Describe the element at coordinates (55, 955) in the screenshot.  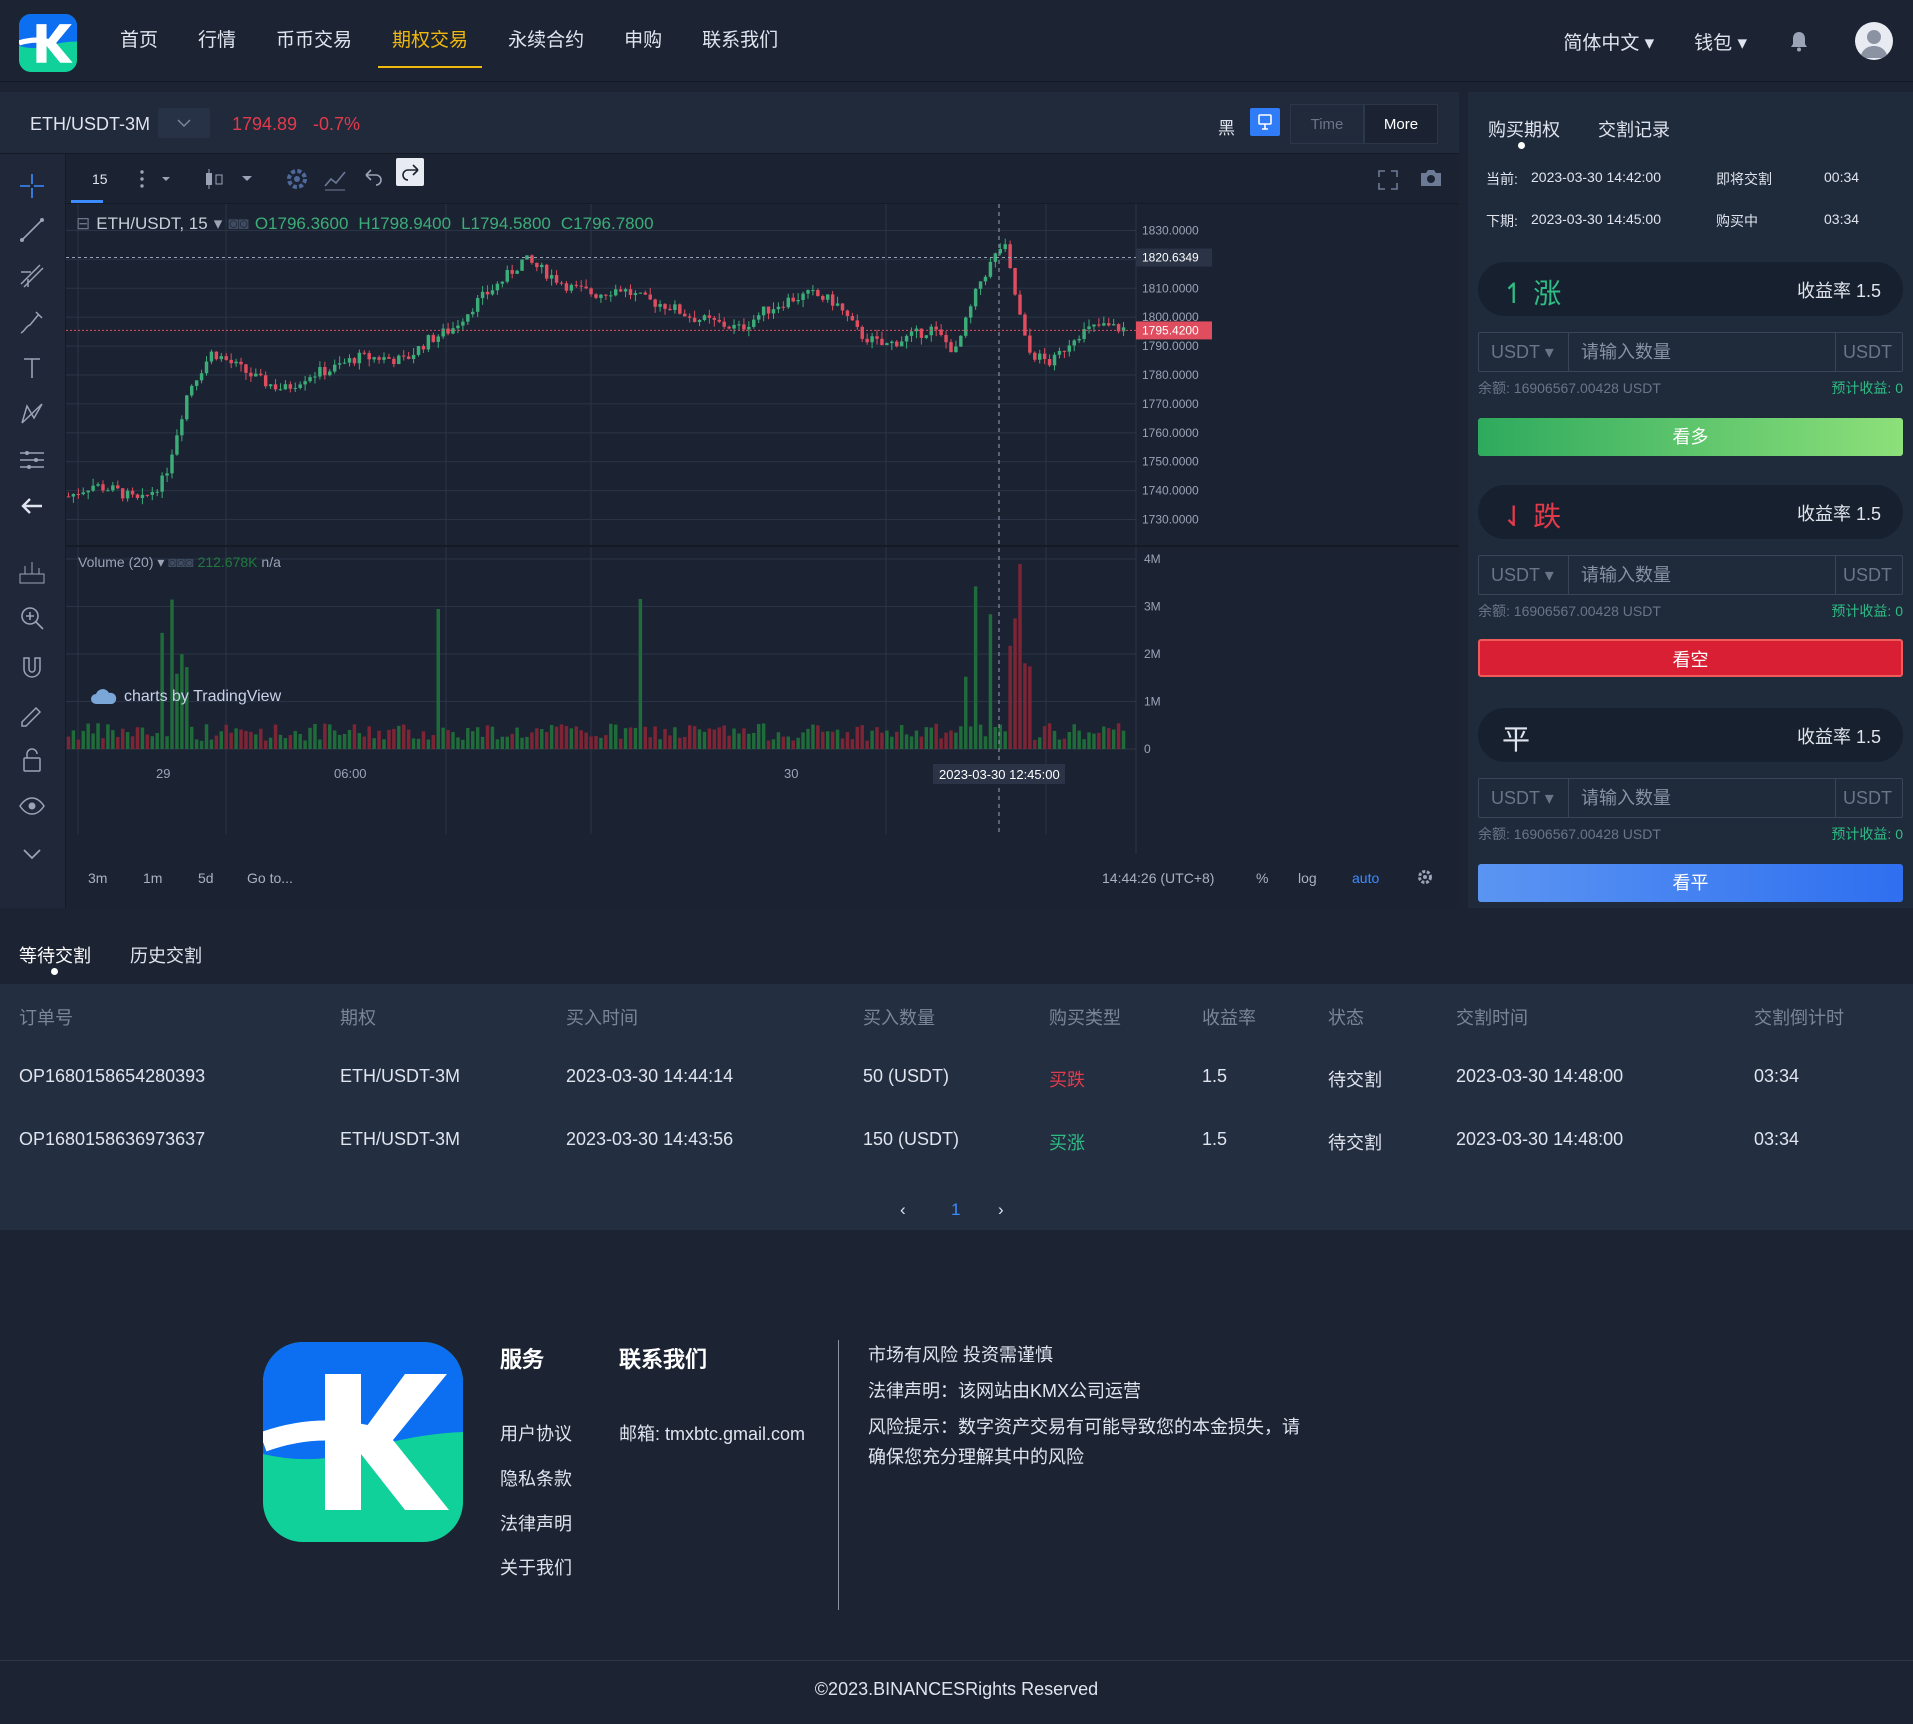
I see `tab-pending-delivery: 等待交割` at that location.